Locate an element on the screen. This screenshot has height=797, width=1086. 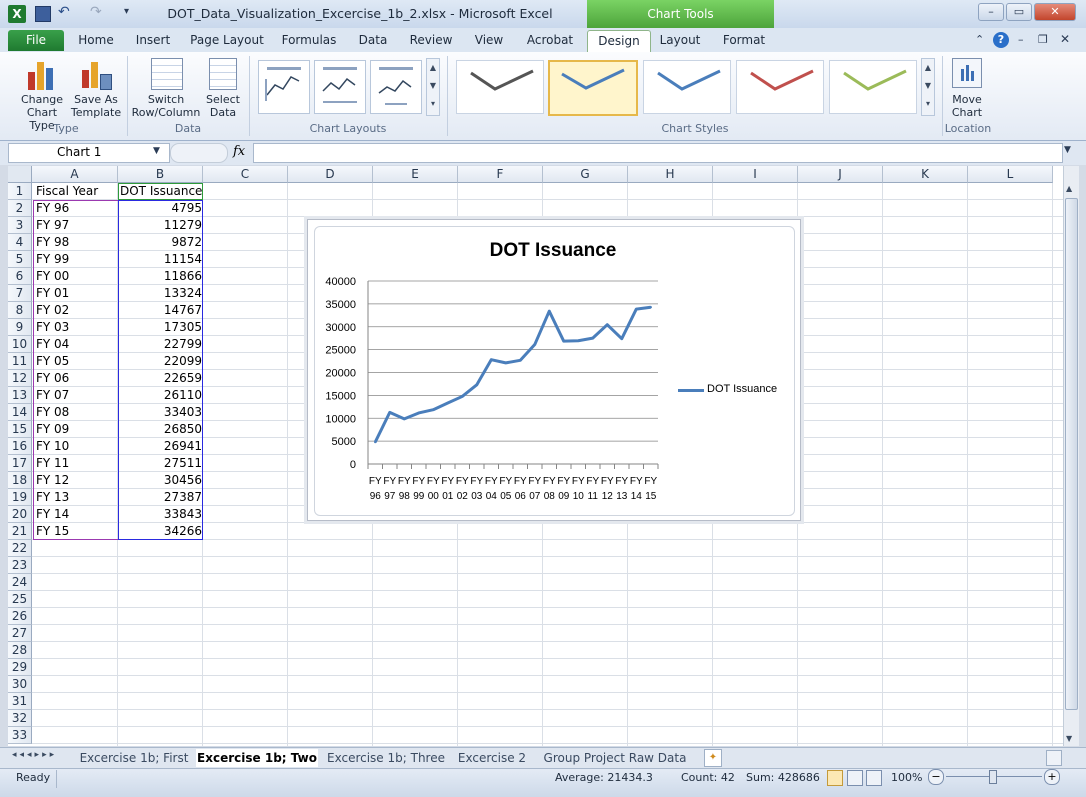
row-header: 31 is located at coordinates (20, 701).